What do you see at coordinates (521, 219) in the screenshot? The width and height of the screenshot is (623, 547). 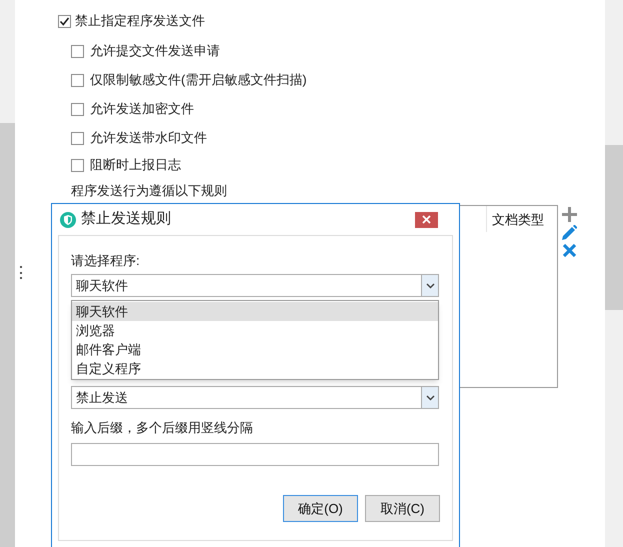 I see `column-header: 文档类型` at bounding box center [521, 219].